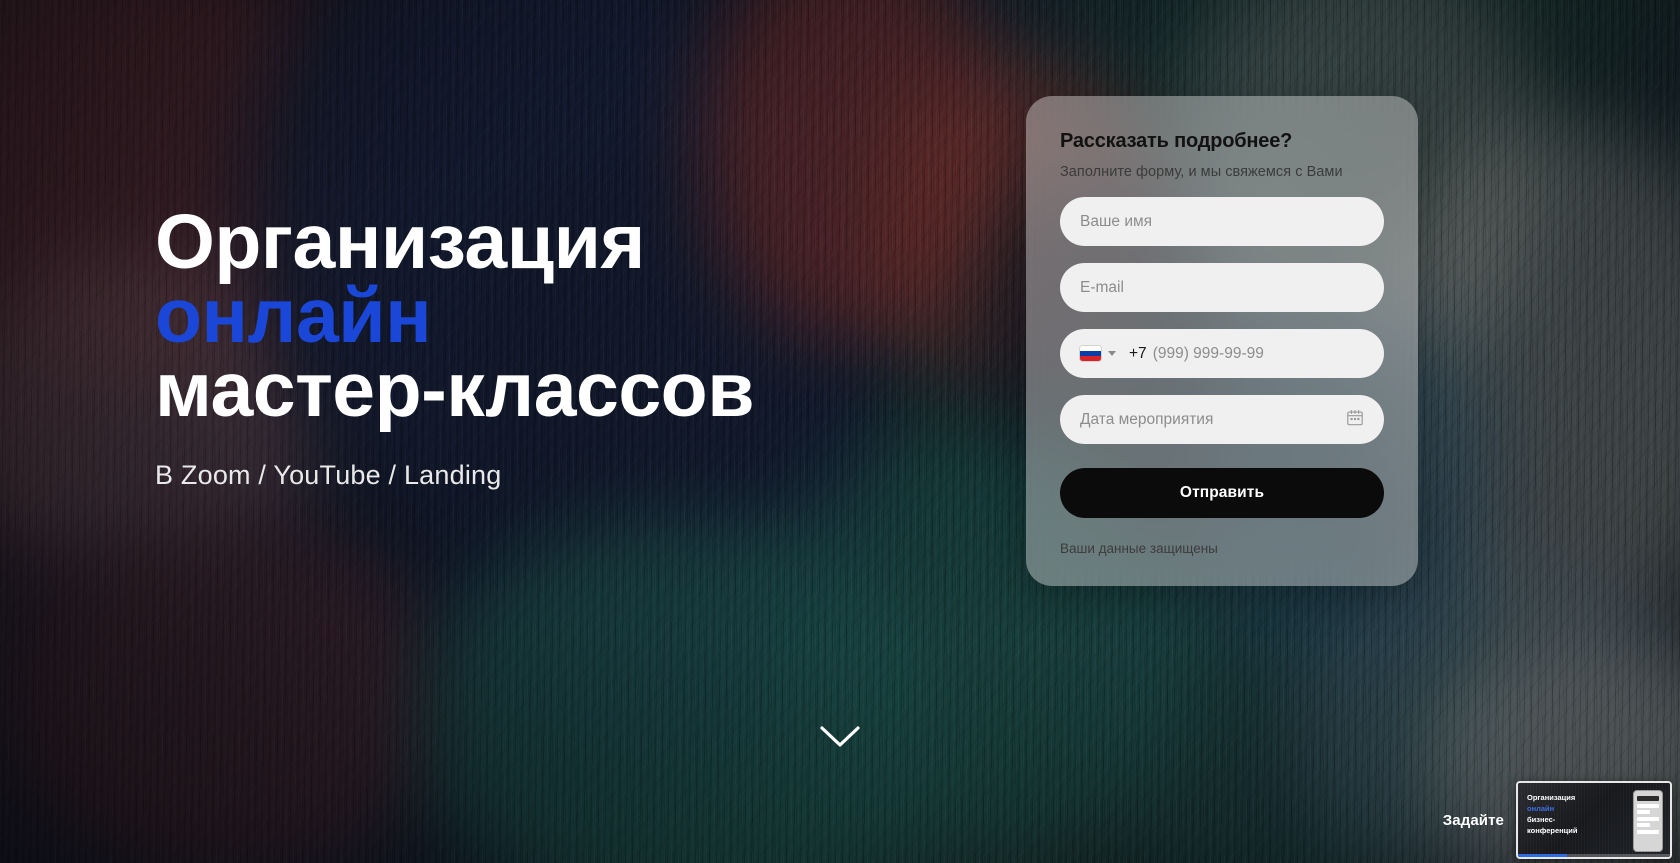 The height and width of the screenshot is (863, 1680). I want to click on phone-mockup-graphic, so click(1648, 821).